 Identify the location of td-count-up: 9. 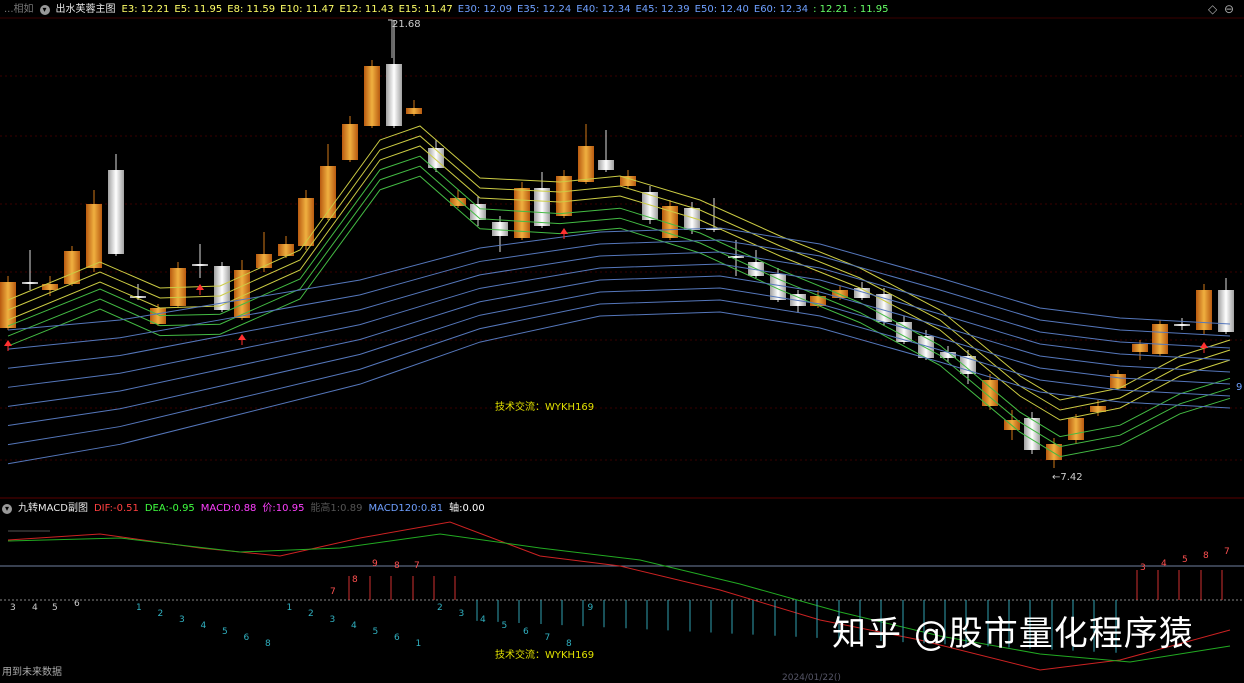
(375, 564).